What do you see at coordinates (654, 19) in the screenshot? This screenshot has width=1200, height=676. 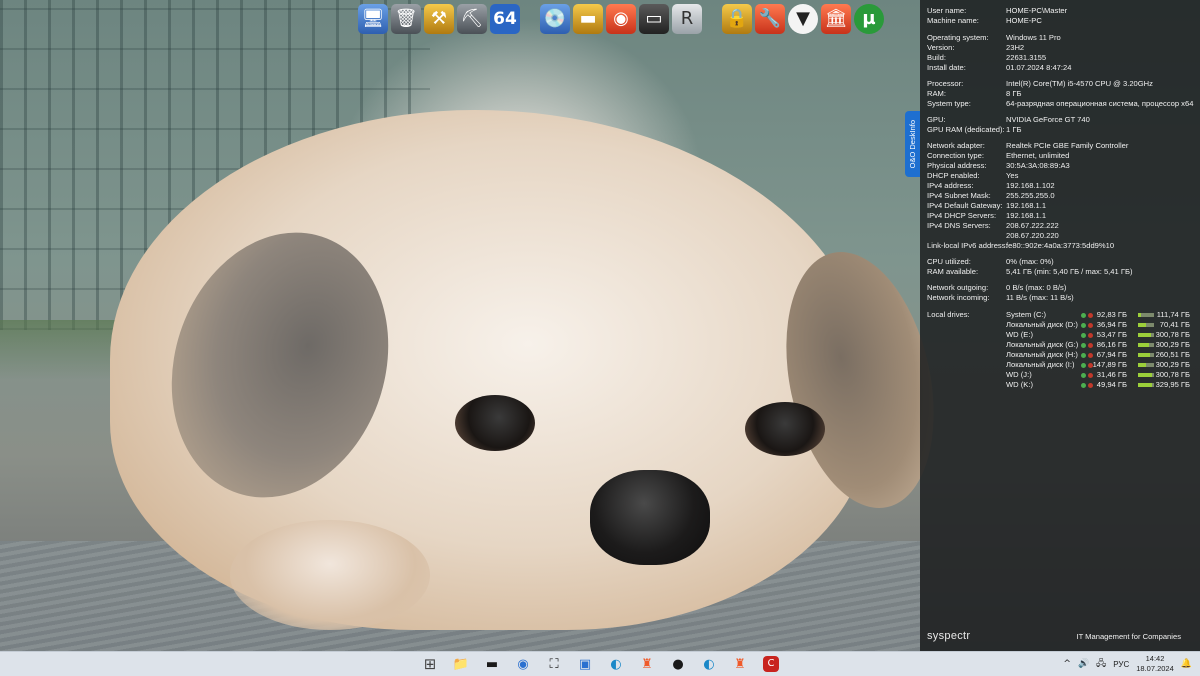 I see `memory-chip-icon: ▭` at bounding box center [654, 19].